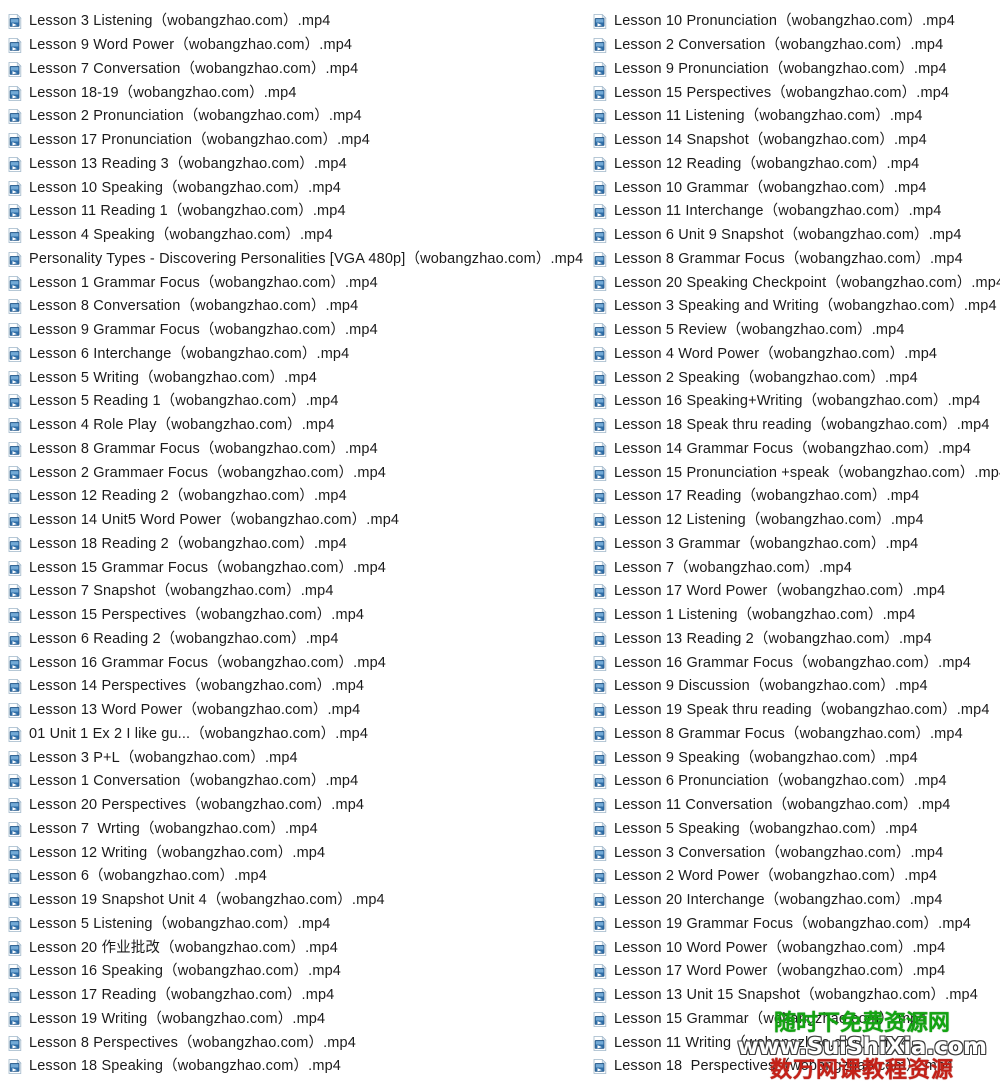  Describe the element at coordinates (296, 592) in the screenshot. I see `file-list-item: Lesson 7 Snapshot（wobangzhao.com）.mp4` at that location.